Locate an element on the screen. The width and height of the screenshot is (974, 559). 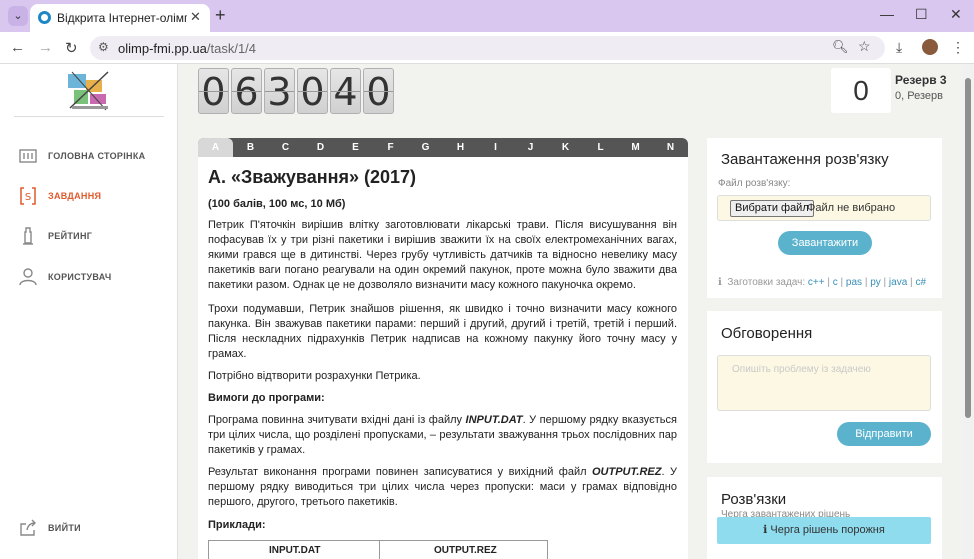
forward-icon: → is located at coordinates (45, 47).